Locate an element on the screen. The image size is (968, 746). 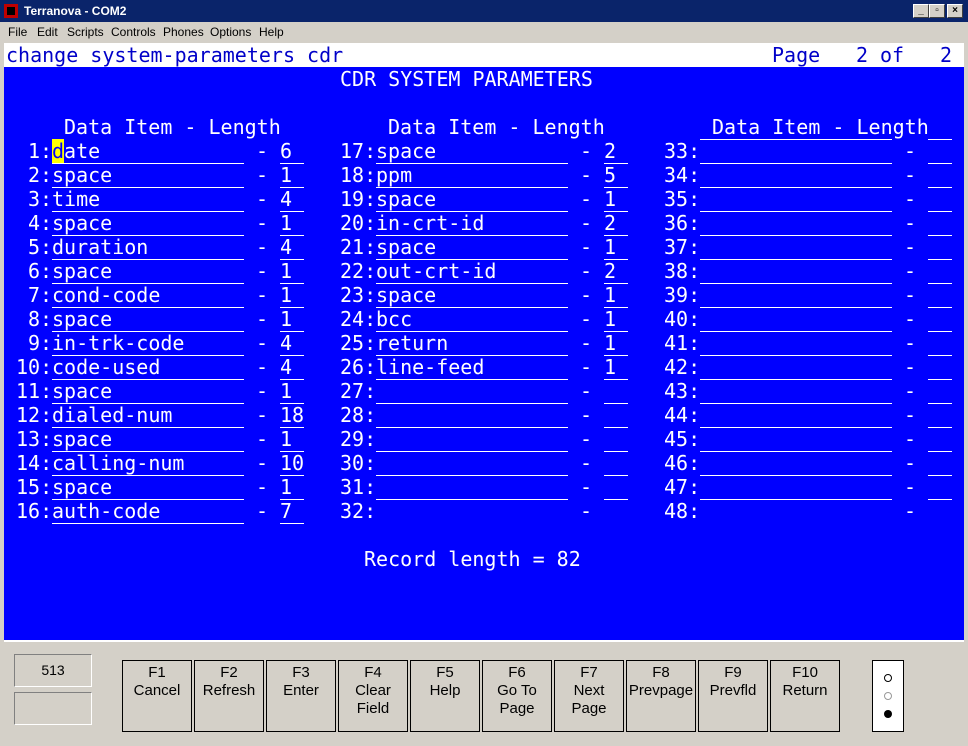
maximize-button: ▫ is located at coordinates (937, 11).